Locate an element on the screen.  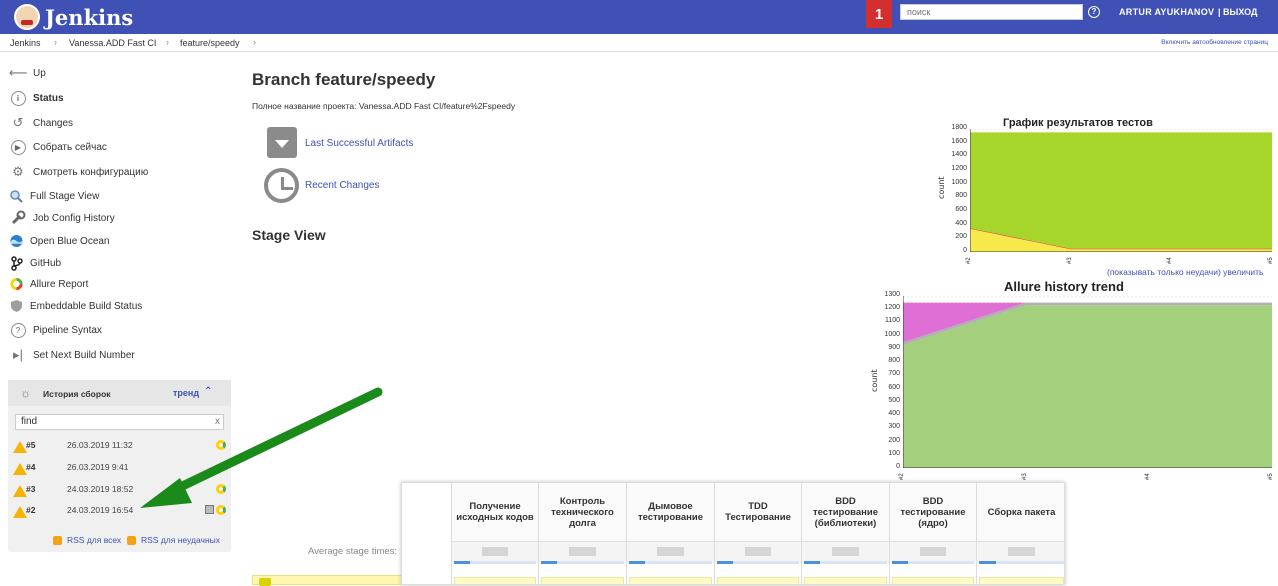
stage-column: BDD тестирование (библиотеки) is located at coordinates (845, 533).